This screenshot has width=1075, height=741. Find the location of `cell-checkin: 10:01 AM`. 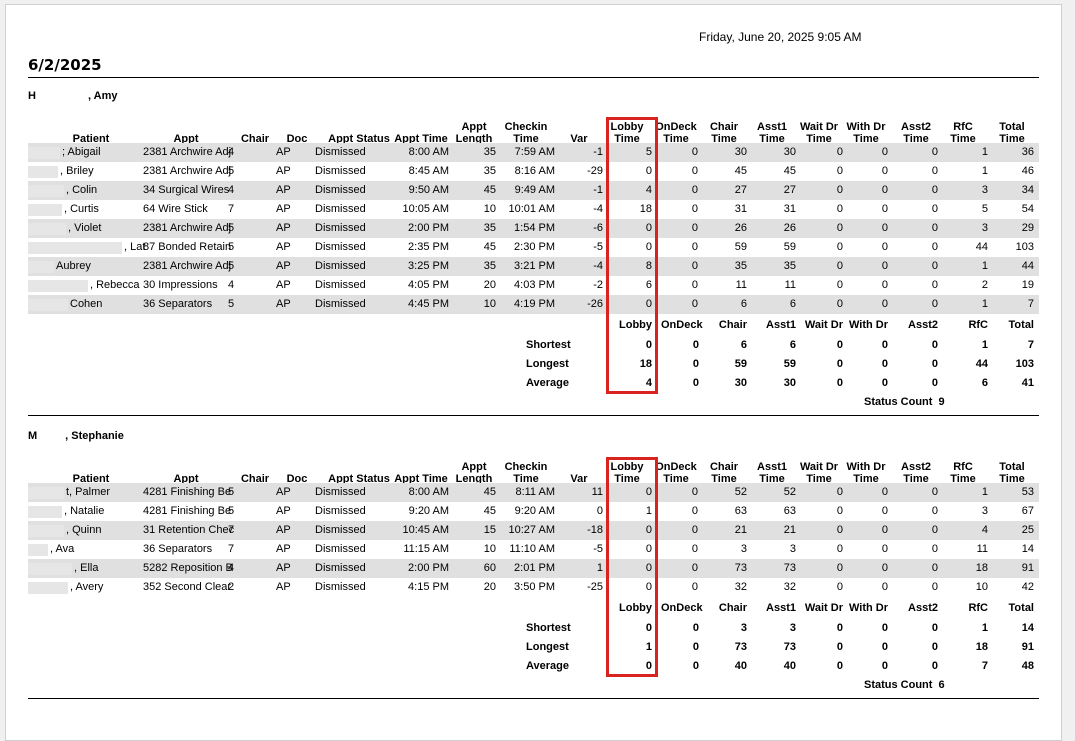

cell-checkin: 10:01 AM is located at coordinates (531, 209).